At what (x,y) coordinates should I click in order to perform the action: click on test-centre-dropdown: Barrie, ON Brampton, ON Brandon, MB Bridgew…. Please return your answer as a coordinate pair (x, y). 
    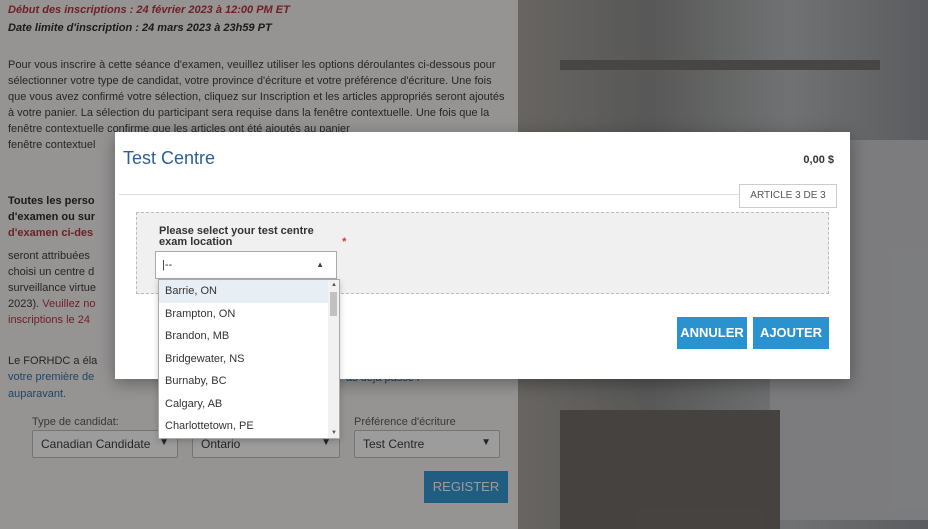
    Looking at the image, I should click on (249, 359).